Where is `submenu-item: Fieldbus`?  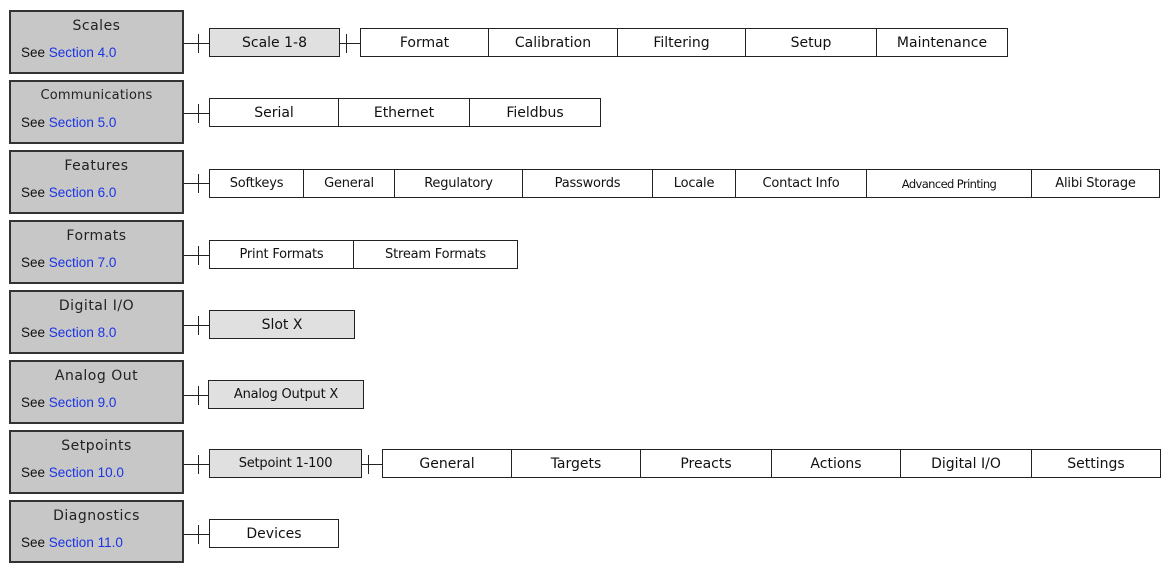 submenu-item: Fieldbus is located at coordinates (535, 112).